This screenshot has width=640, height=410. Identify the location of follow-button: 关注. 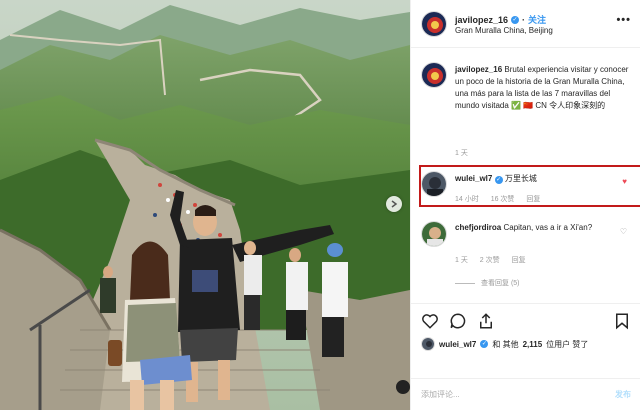
(537, 19).